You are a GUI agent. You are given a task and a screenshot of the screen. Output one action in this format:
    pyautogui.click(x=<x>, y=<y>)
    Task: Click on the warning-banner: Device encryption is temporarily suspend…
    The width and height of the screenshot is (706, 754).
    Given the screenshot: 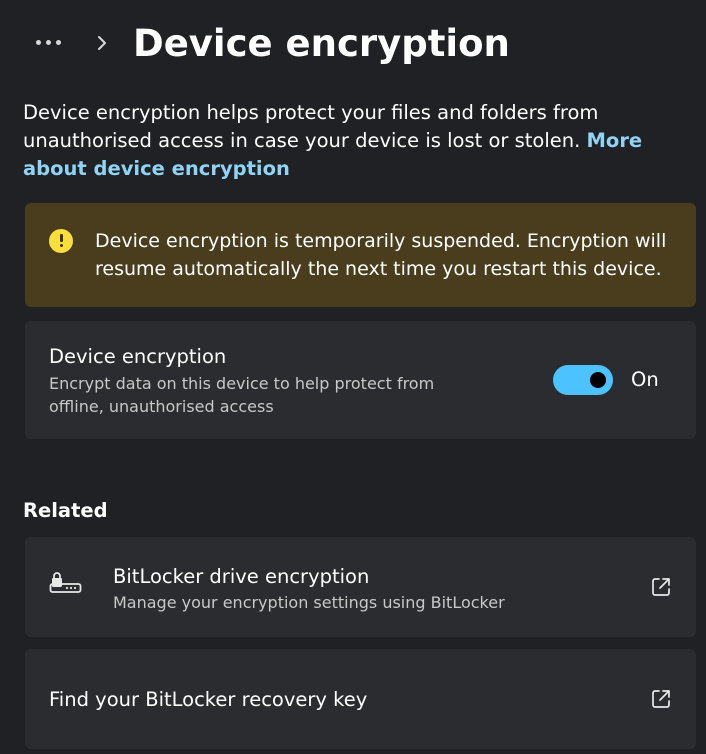 What is the action you would take?
    pyautogui.click(x=360, y=255)
    